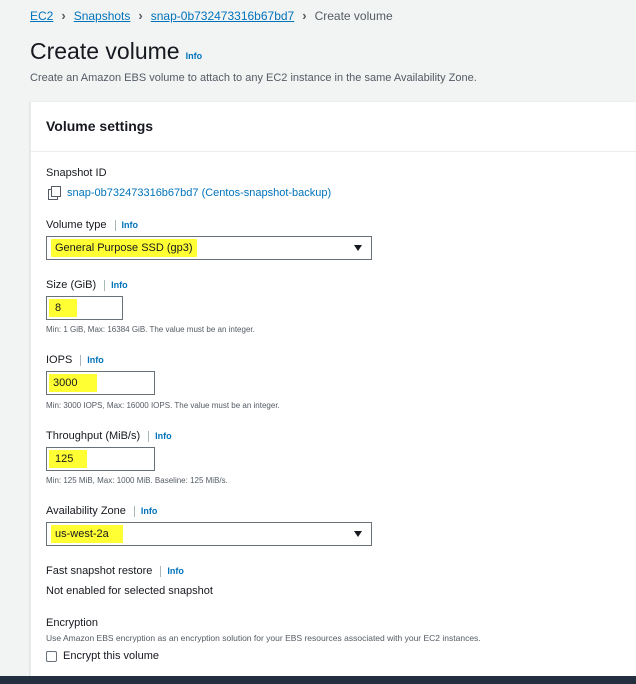 Image resolution: width=636 pixels, height=684 pixels. What do you see at coordinates (111, 656) in the screenshot?
I see `encrypt-volume-label: Encrypt this volume` at bounding box center [111, 656].